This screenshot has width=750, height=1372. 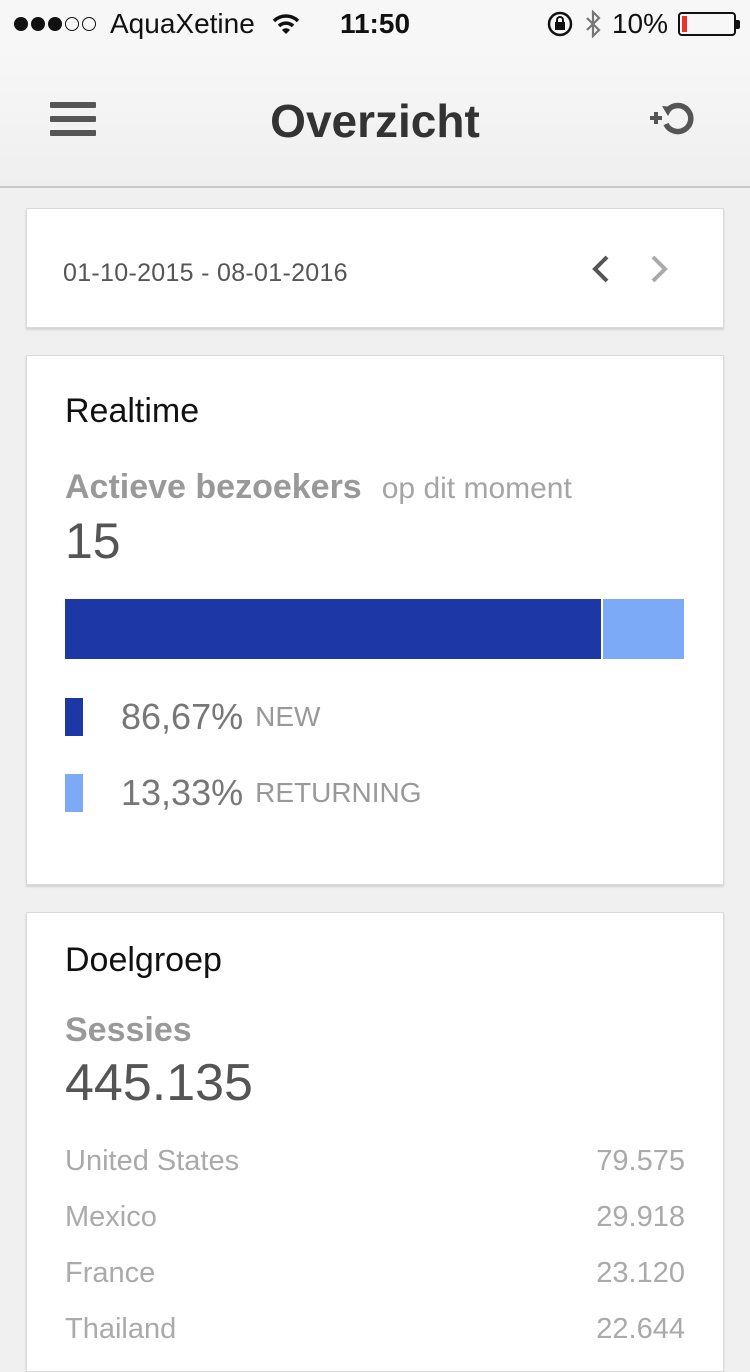 What do you see at coordinates (333, 629) in the screenshot?
I see `new-visitors-segment` at bounding box center [333, 629].